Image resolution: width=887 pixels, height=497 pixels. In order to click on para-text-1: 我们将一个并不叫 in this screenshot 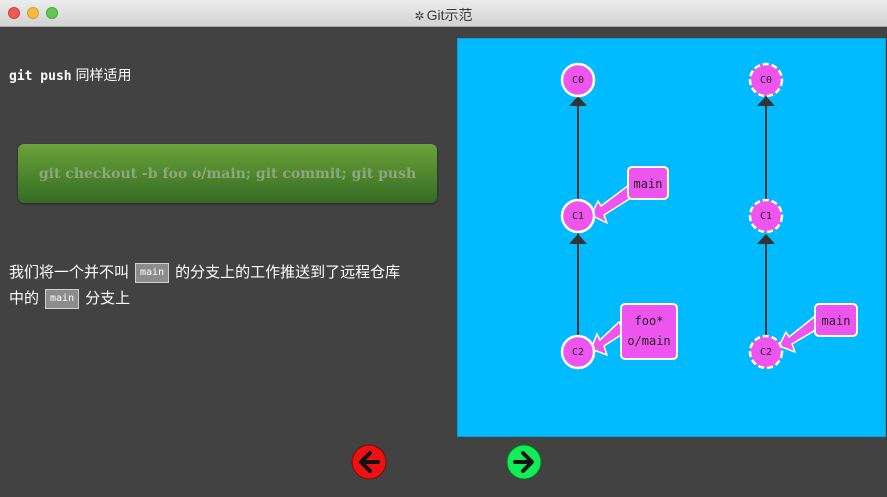, I will do `click(69, 272)`.